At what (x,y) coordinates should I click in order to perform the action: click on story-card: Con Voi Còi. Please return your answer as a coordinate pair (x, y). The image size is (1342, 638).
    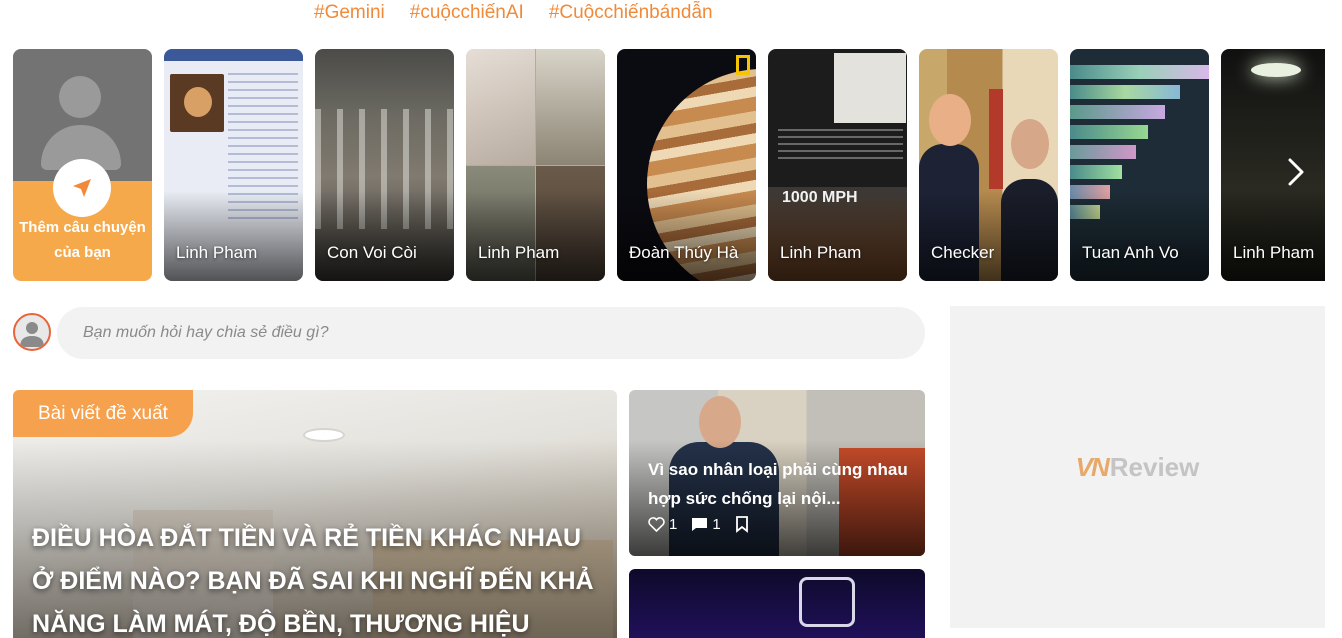
    Looking at the image, I should click on (384, 165).